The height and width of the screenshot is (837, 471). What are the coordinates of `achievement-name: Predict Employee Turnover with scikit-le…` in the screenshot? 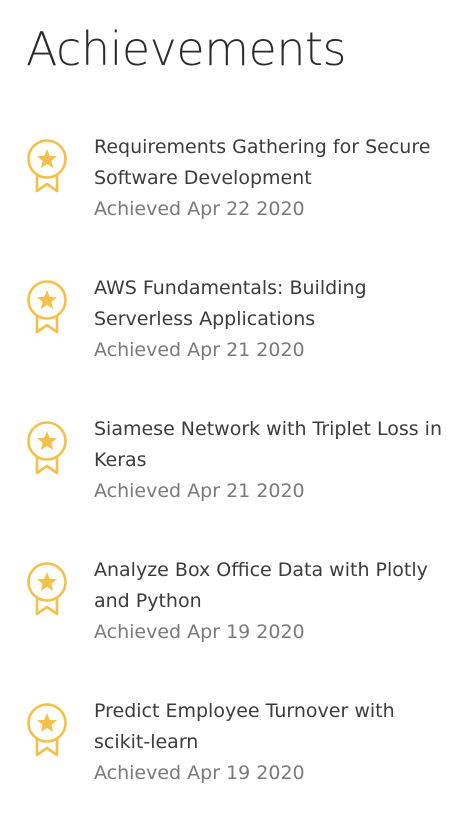 It's located at (244, 726).